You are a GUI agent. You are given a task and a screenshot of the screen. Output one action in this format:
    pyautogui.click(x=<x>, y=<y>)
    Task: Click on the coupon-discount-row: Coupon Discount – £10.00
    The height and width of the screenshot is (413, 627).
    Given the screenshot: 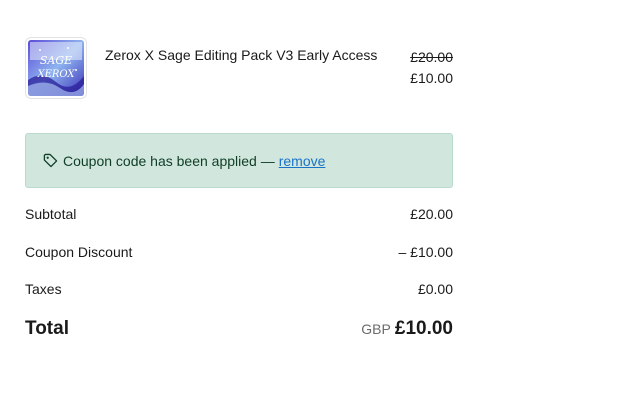 What is the action you would take?
    pyautogui.click(x=239, y=252)
    